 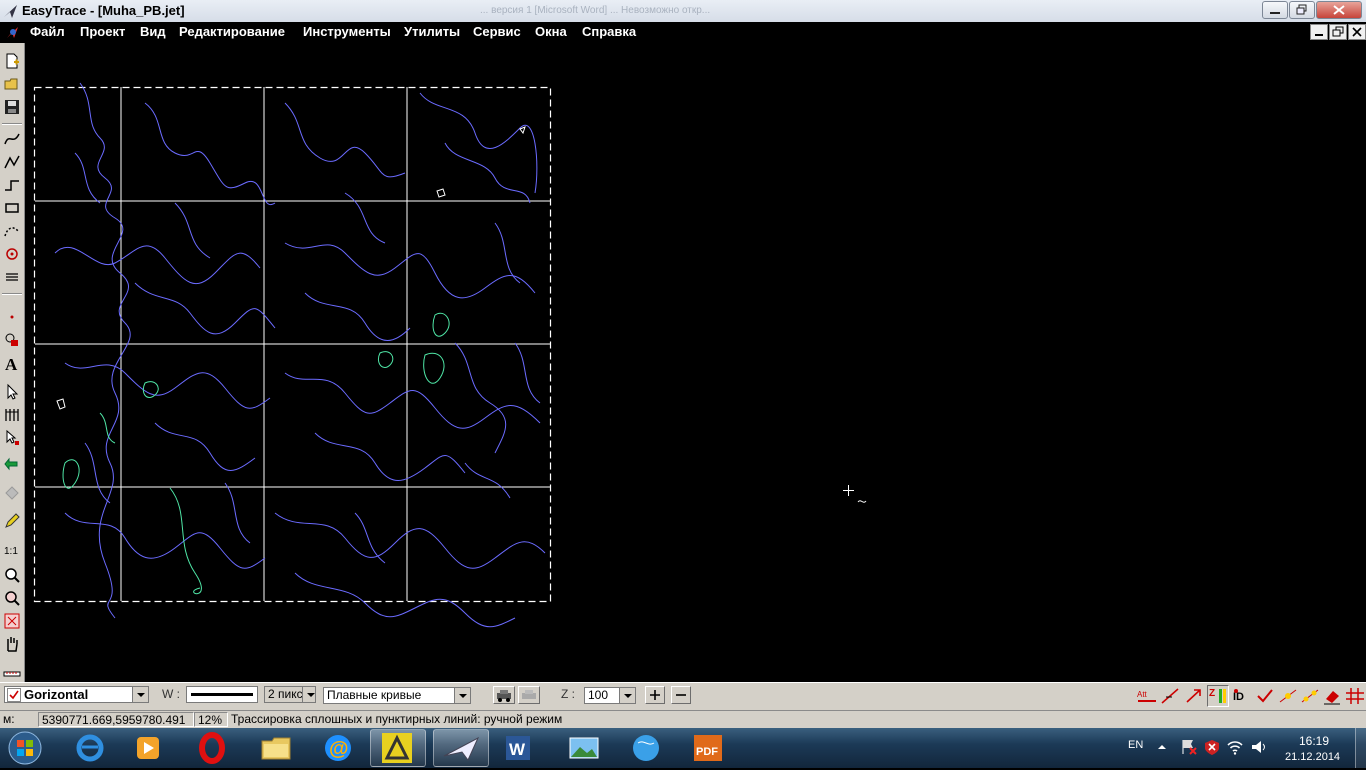 What do you see at coordinates (1355, 696) in the screenshot?
I see `grid-button` at bounding box center [1355, 696].